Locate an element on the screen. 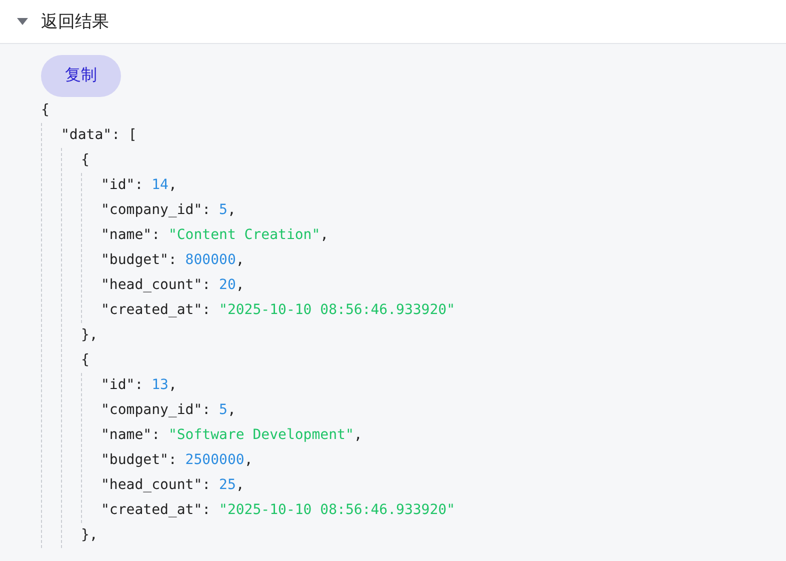 This screenshot has height=561, width=786. collapse-triangle-icon is located at coordinates (22, 22).